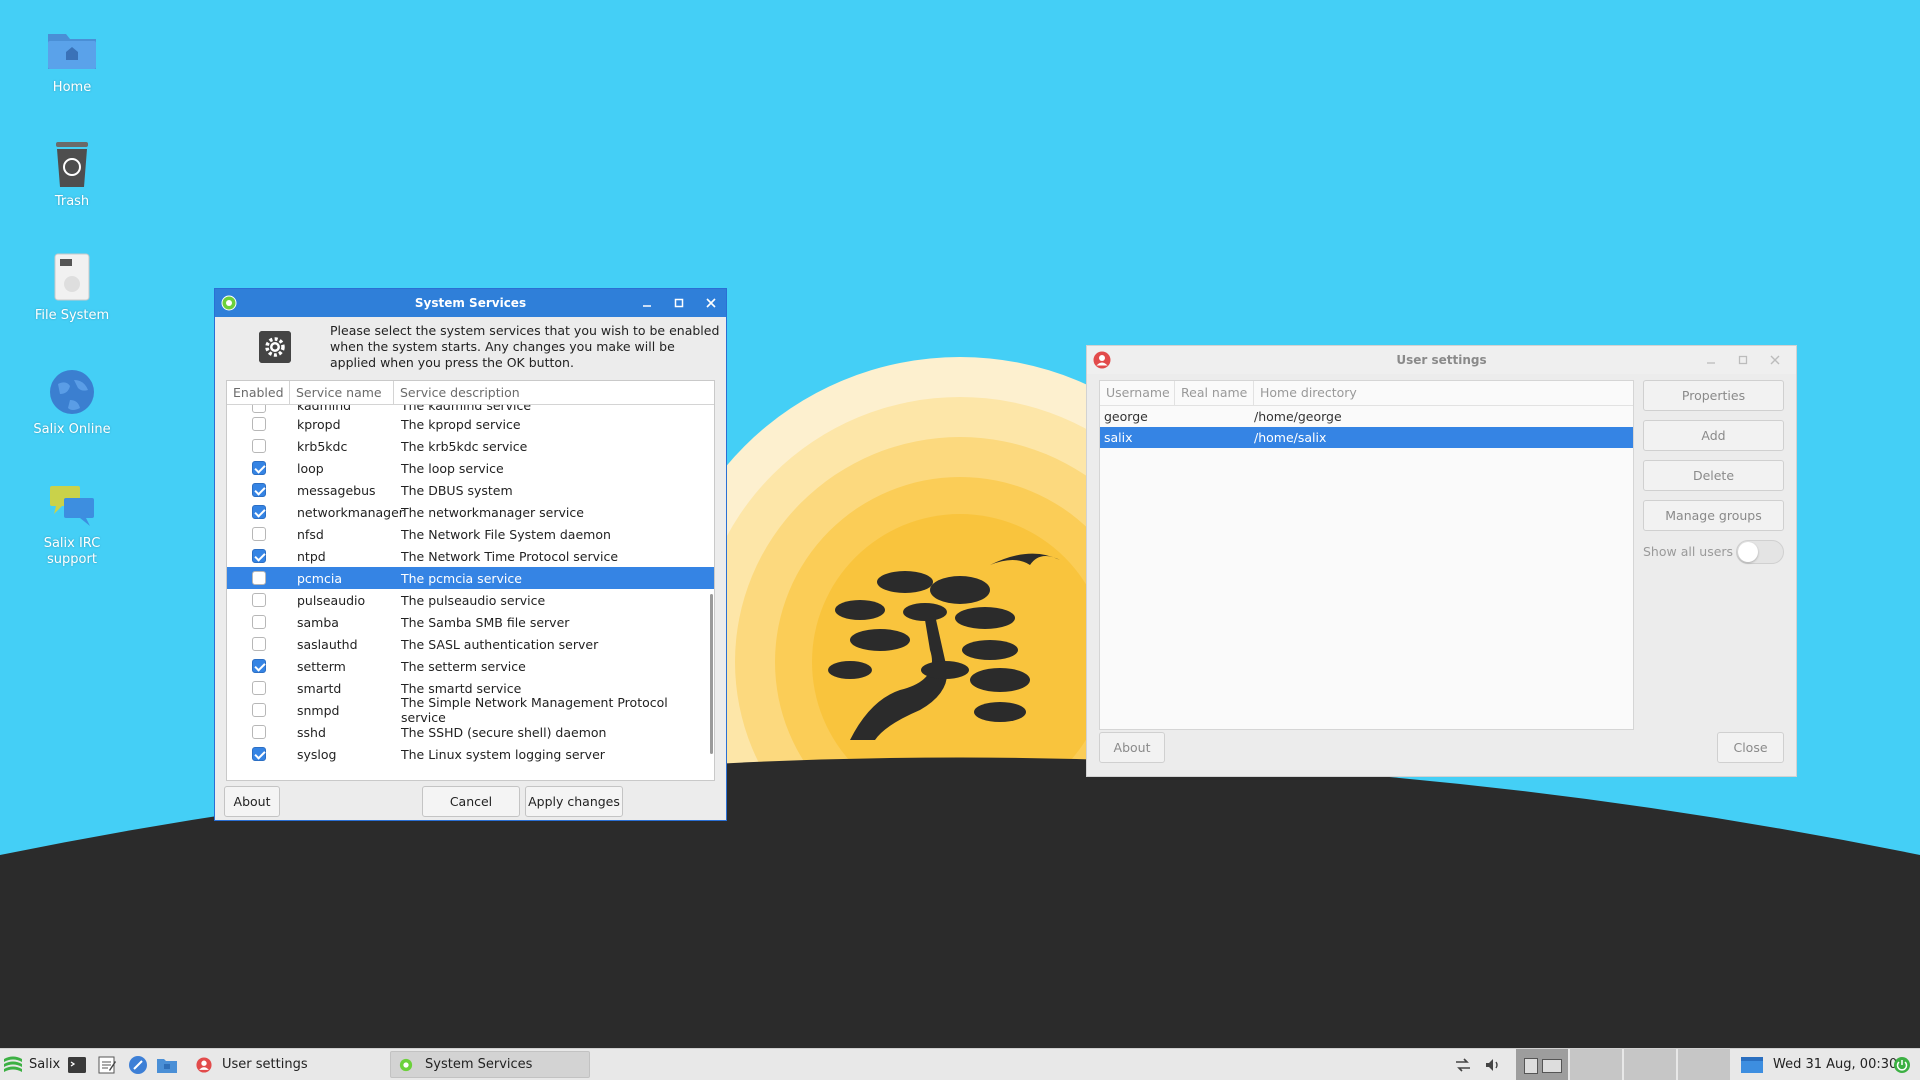 This screenshot has height=1080, width=1920. I want to click on toggle-knob, so click(1748, 552).